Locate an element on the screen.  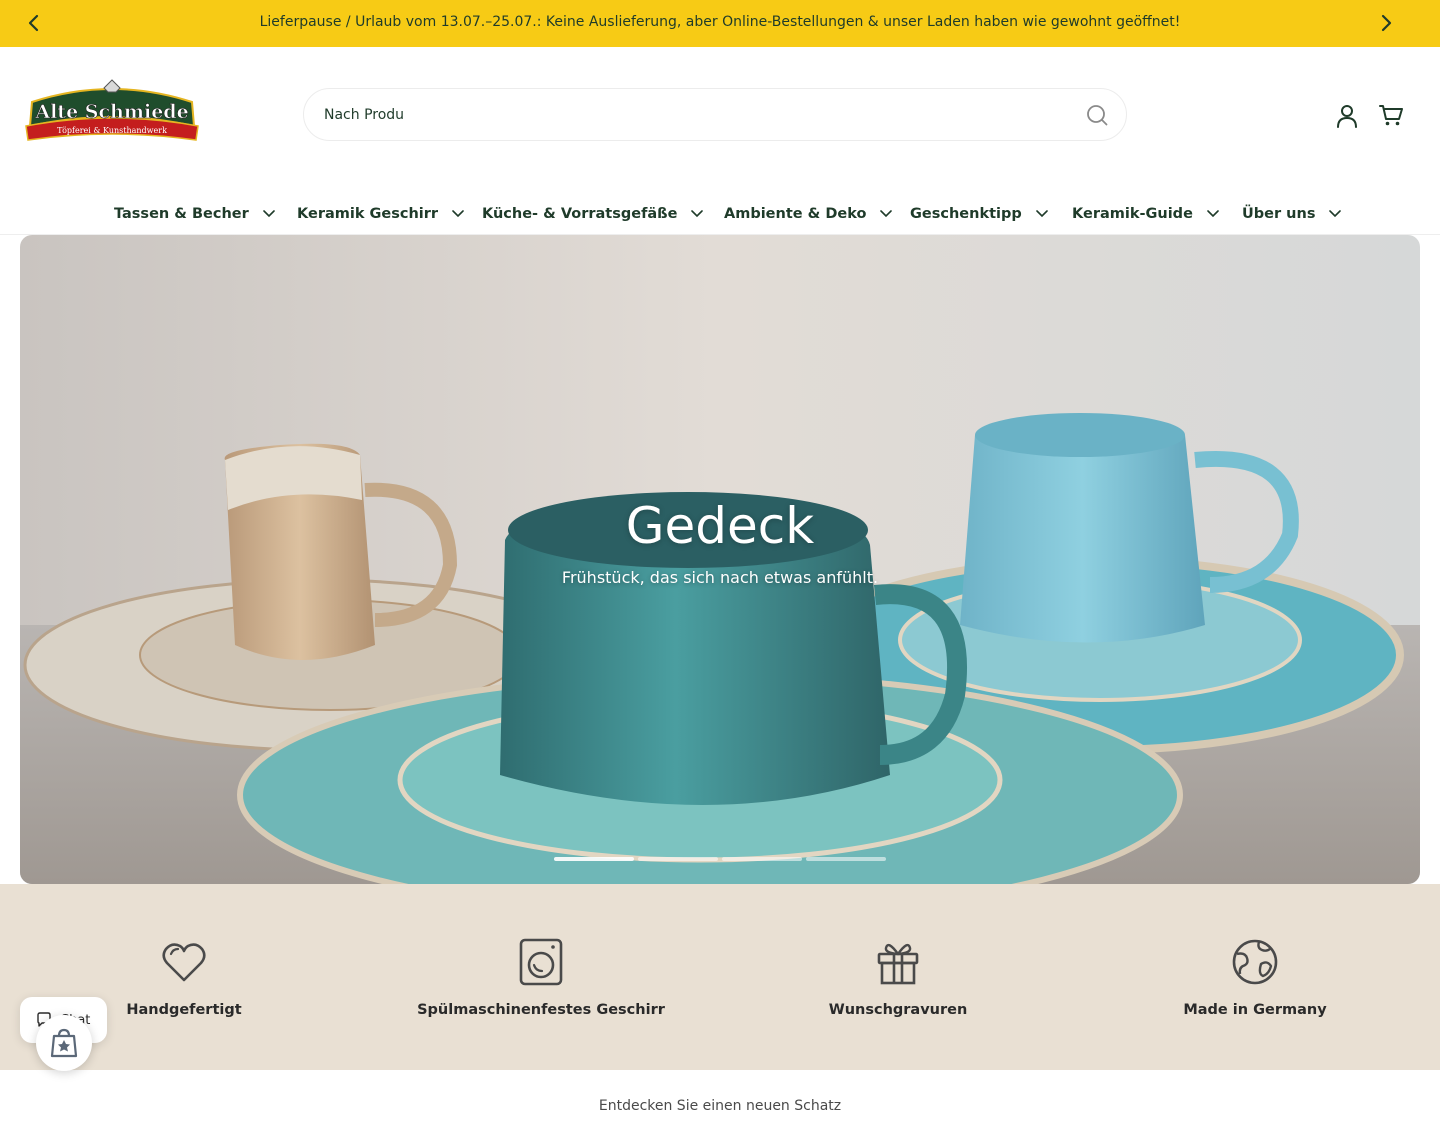
nav-item-label: Über uns is located at coordinates (1279, 214).